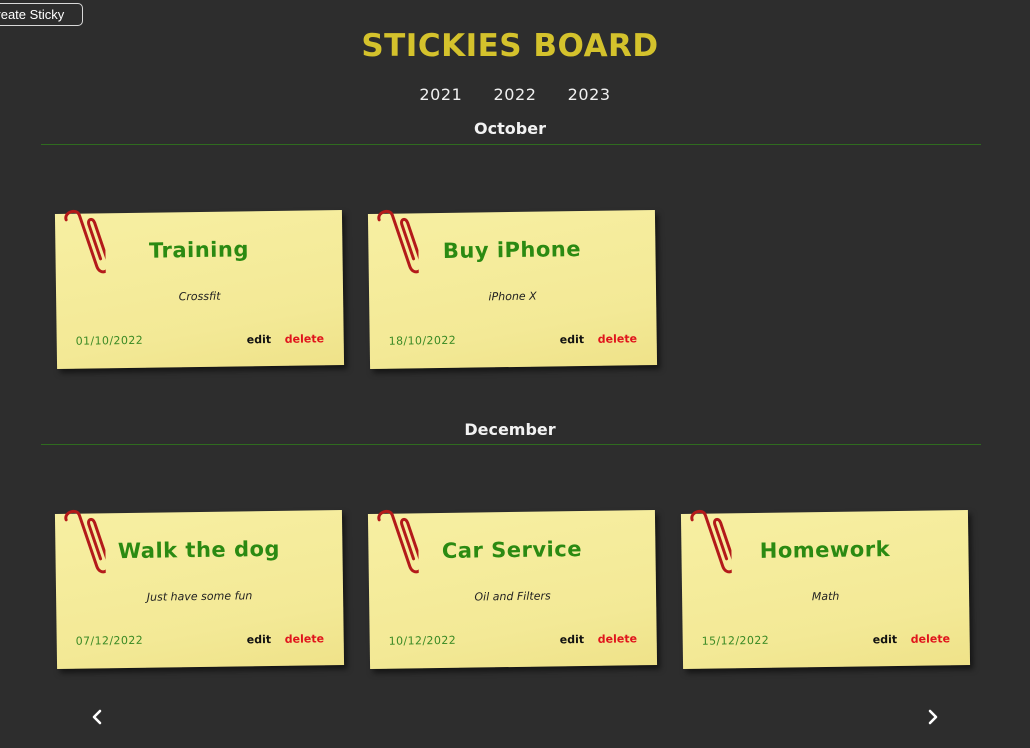 Image resolution: width=1030 pixels, height=748 pixels. Describe the element at coordinates (199, 296) in the screenshot. I see `sticky-description: Crossfit` at that location.